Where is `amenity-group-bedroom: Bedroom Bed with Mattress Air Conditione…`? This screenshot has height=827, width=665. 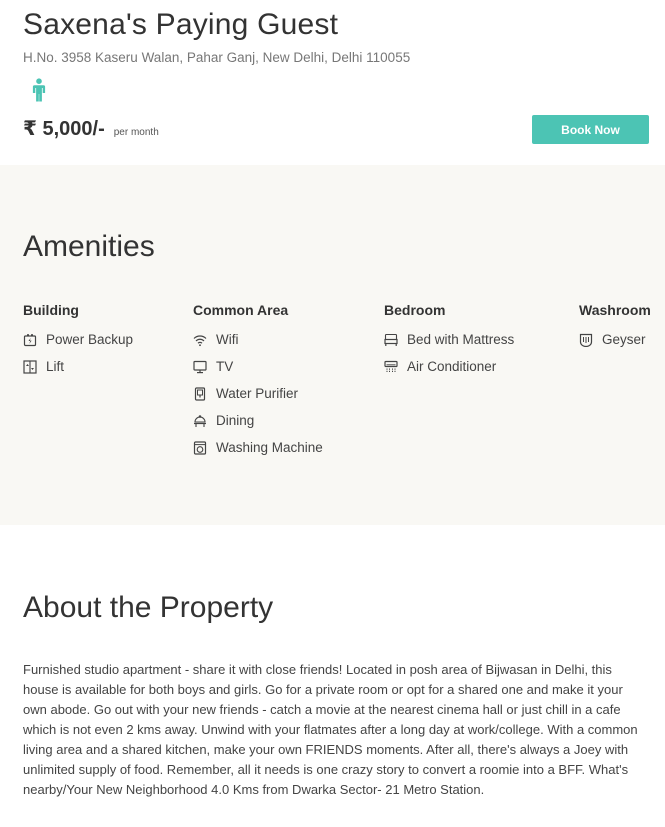 amenity-group-bedroom: Bedroom Bed with Mattress Air Conditione… is located at coordinates (449, 340).